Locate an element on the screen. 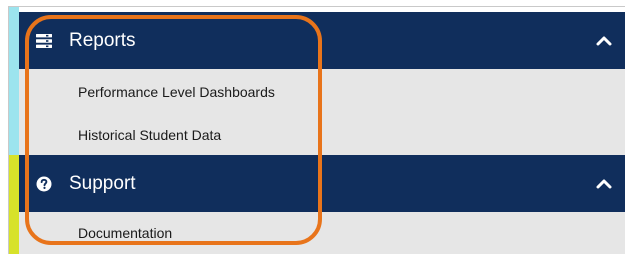 The image size is (625, 254). reports-accent-stripe is located at coordinates (14, 81).